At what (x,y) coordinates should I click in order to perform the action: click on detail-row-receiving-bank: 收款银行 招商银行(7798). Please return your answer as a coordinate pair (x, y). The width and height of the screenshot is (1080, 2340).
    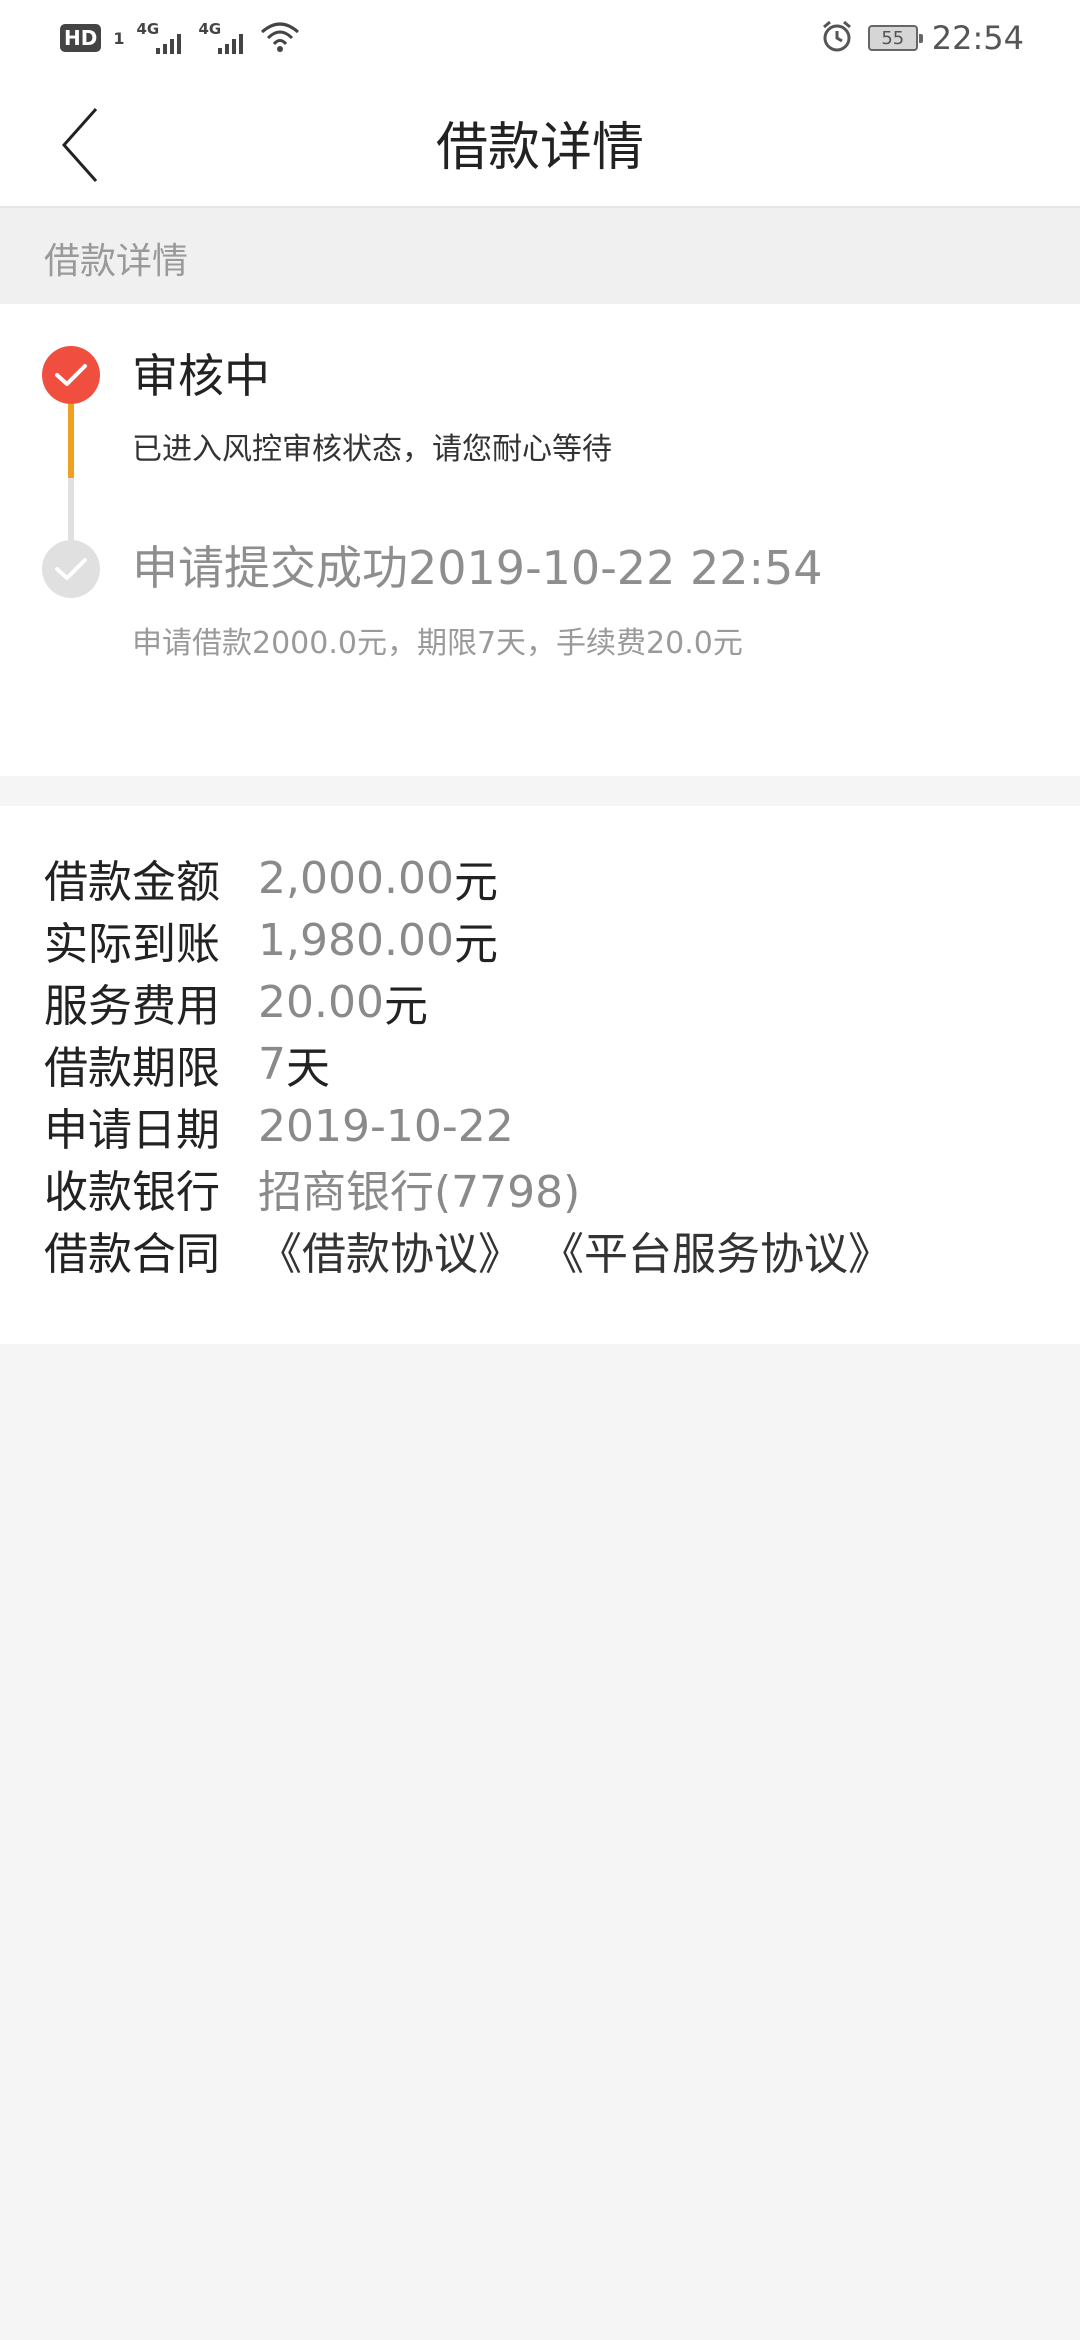
    Looking at the image, I should click on (312, 1189).